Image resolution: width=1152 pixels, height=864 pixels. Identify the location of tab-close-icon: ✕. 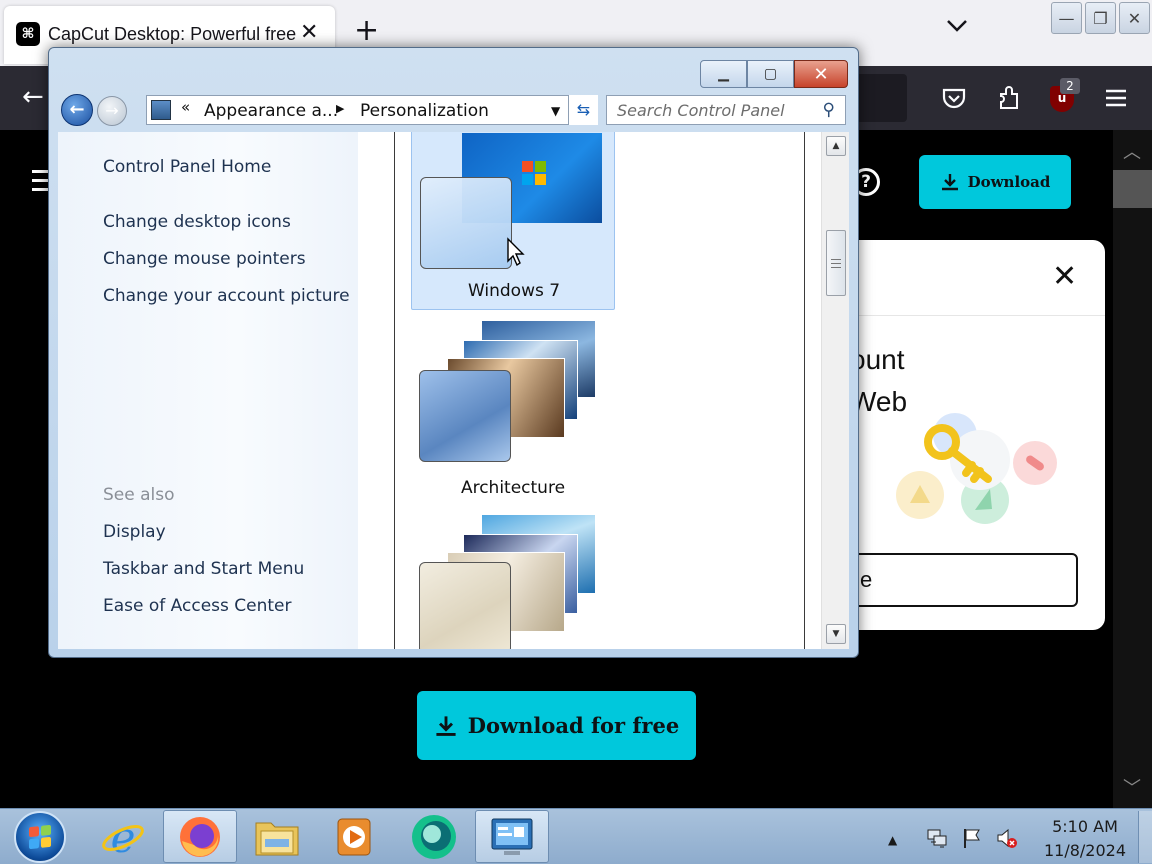
(309, 32).